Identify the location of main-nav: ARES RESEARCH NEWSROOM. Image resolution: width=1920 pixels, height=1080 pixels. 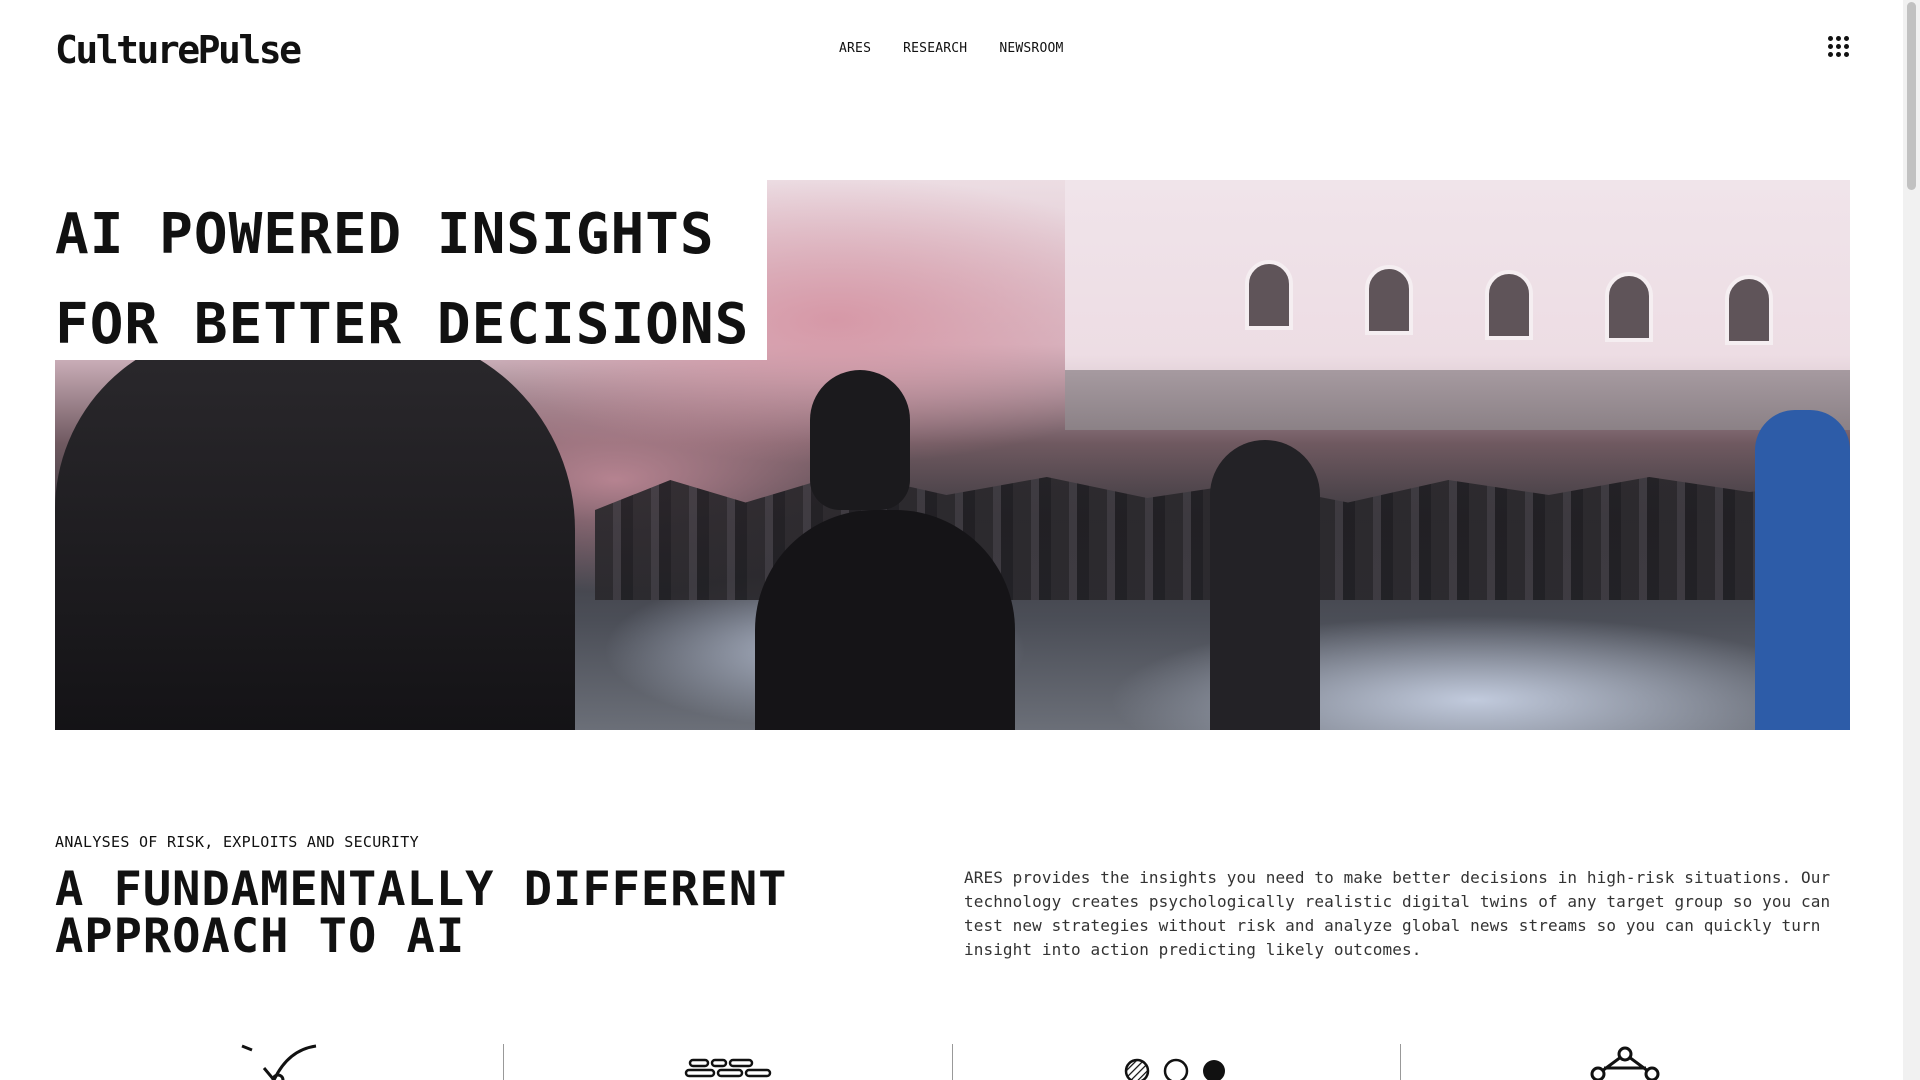
(951, 48).